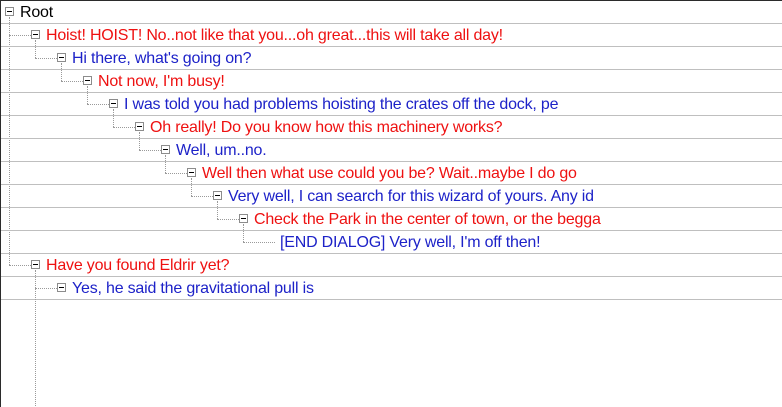  What do you see at coordinates (391, 12) in the screenshot?
I see `tree-node-row: Root` at bounding box center [391, 12].